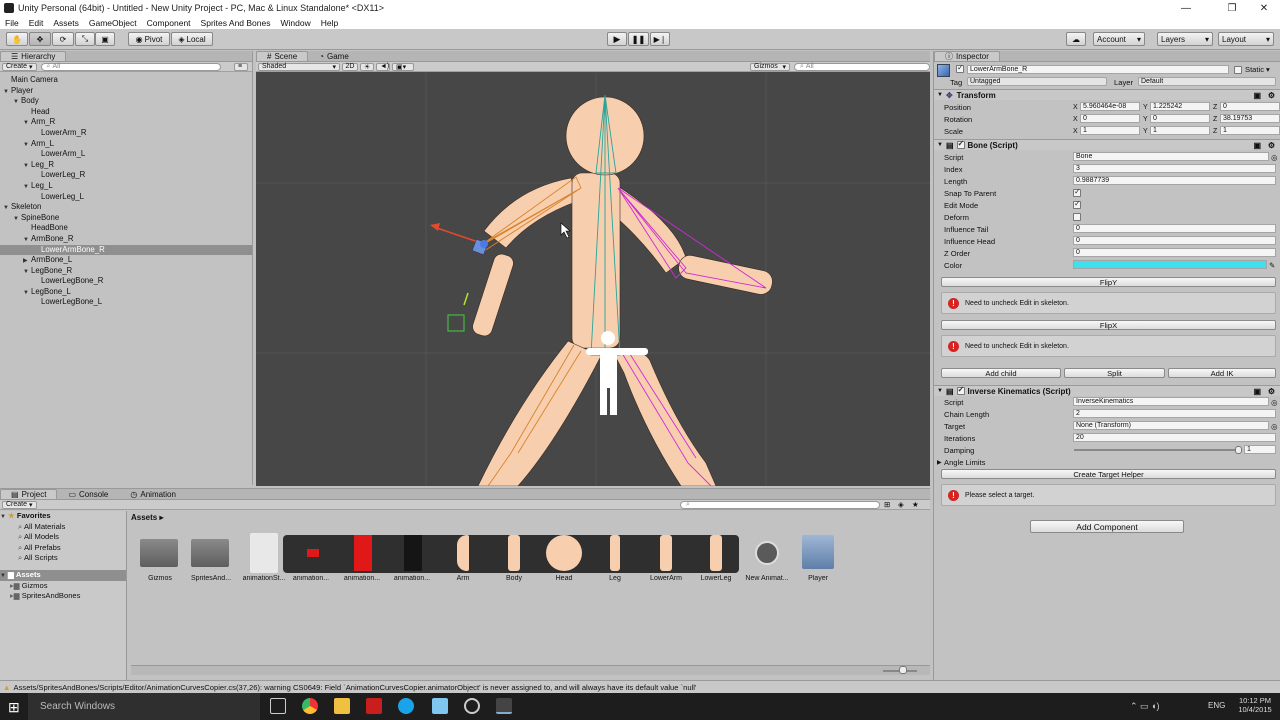  Describe the element at coordinates (1260, 449) in the screenshot. I see `damping-field: 1` at that location.